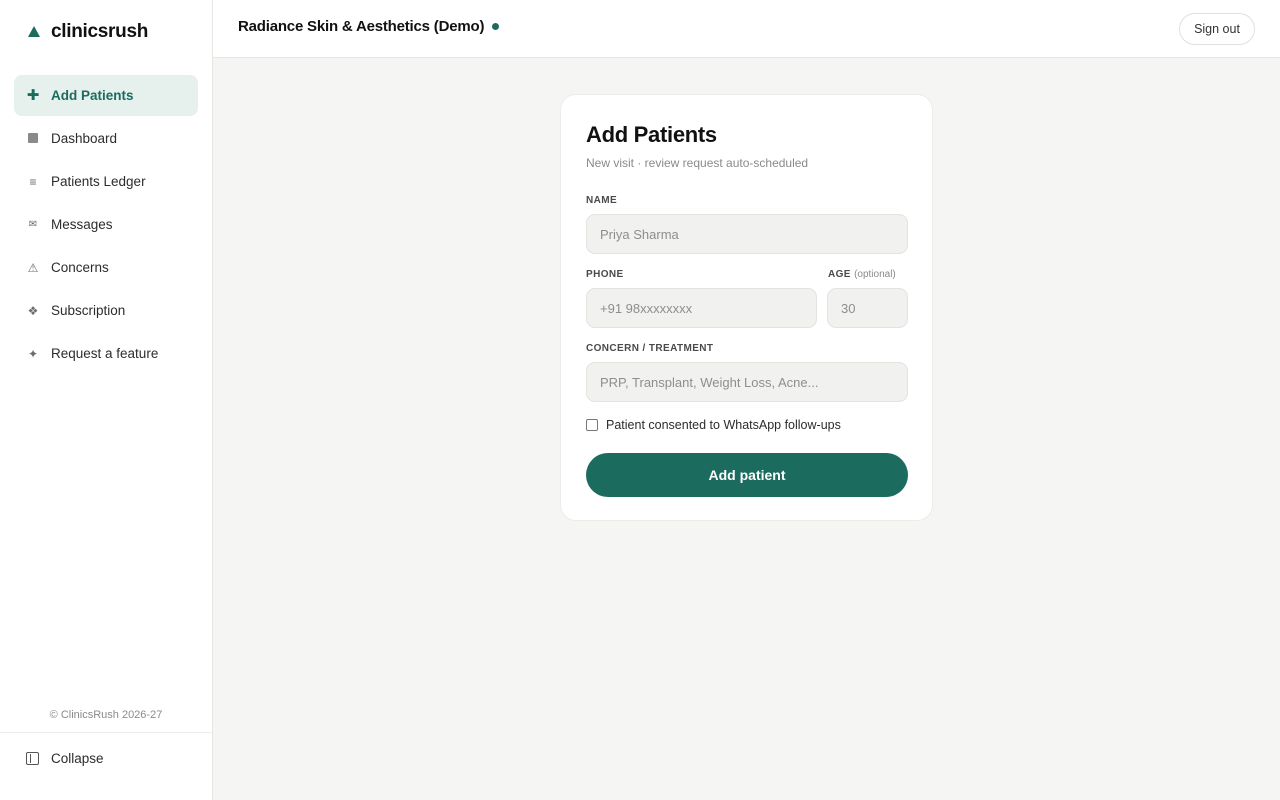 This screenshot has width=1280, height=800. Describe the element at coordinates (867, 308) in the screenshot. I see `age-input` at that location.